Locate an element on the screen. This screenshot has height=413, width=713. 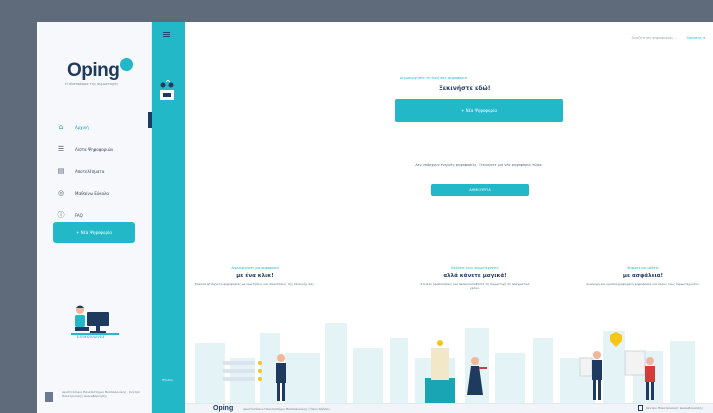
topbar: Αναζήτηση ψηφοφορίας... Χρήστης ▾ is located at coordinates (668, 38).